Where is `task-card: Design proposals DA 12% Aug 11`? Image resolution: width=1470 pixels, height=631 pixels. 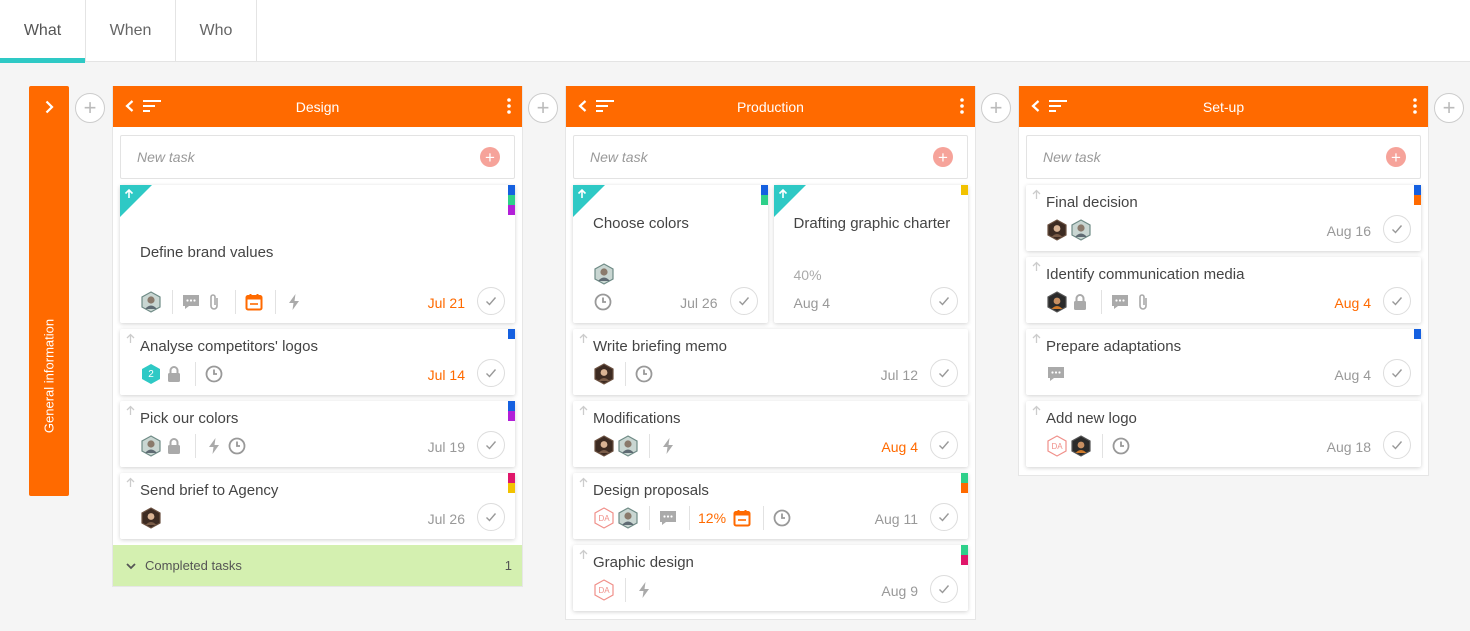
task-card: Design proposals DA 12% Aug 11 is located at coordinates (770, 506).